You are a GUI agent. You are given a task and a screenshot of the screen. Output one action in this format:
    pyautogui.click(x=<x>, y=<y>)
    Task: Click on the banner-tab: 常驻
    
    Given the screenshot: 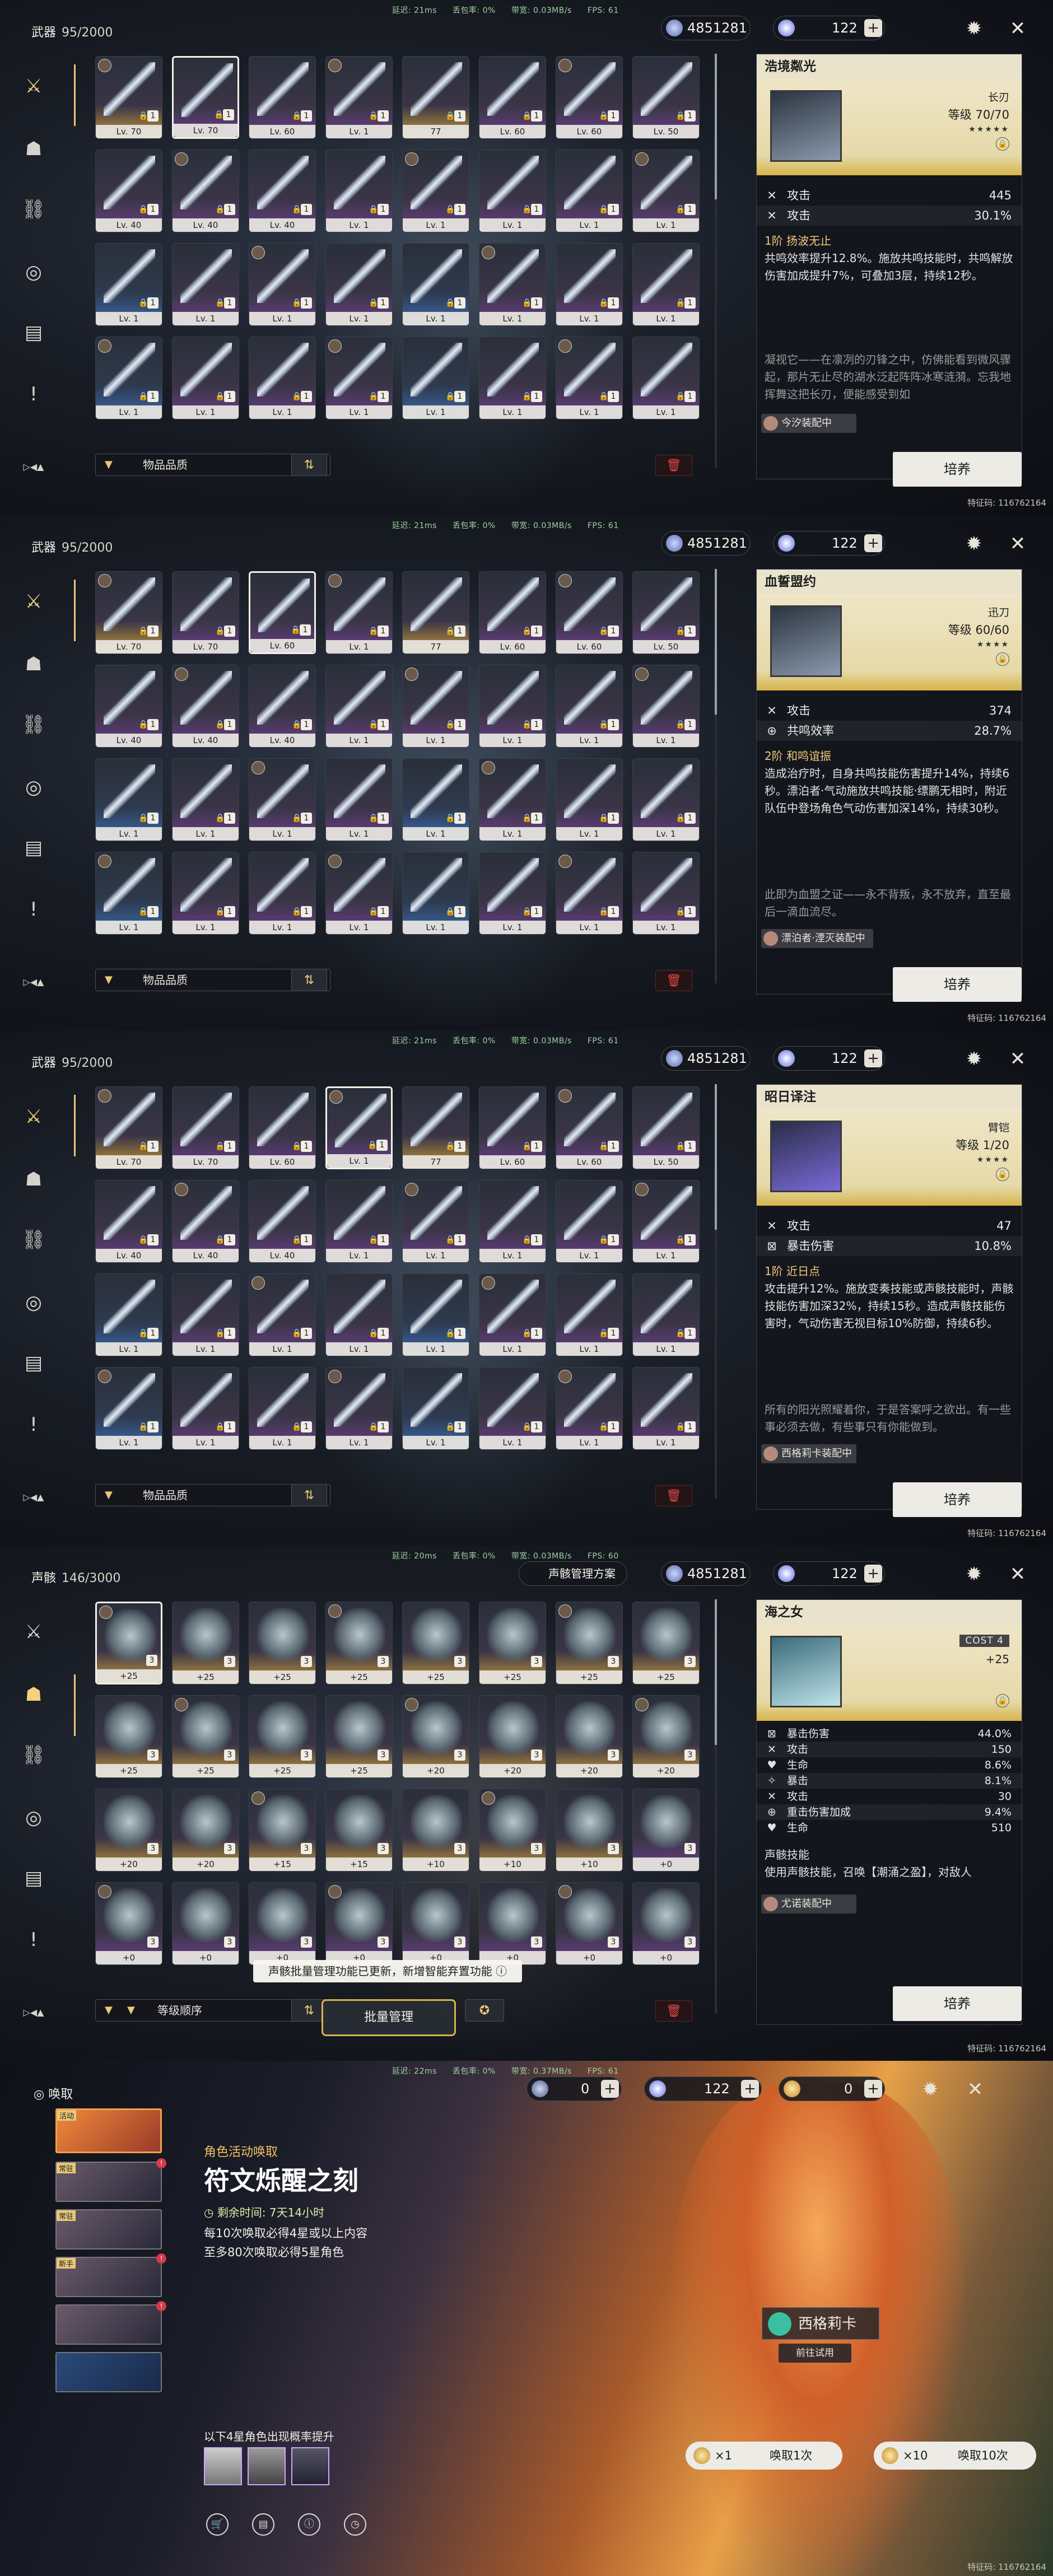 What is the action you would take?
    pyautogui.click(x=108, y=2229)
    